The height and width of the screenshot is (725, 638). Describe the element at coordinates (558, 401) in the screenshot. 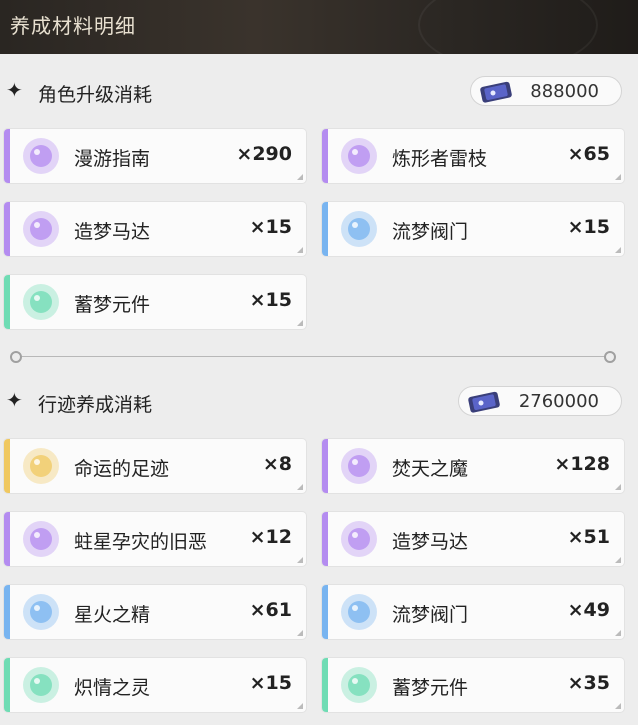

I see `credits-value: 2760000` at that location.